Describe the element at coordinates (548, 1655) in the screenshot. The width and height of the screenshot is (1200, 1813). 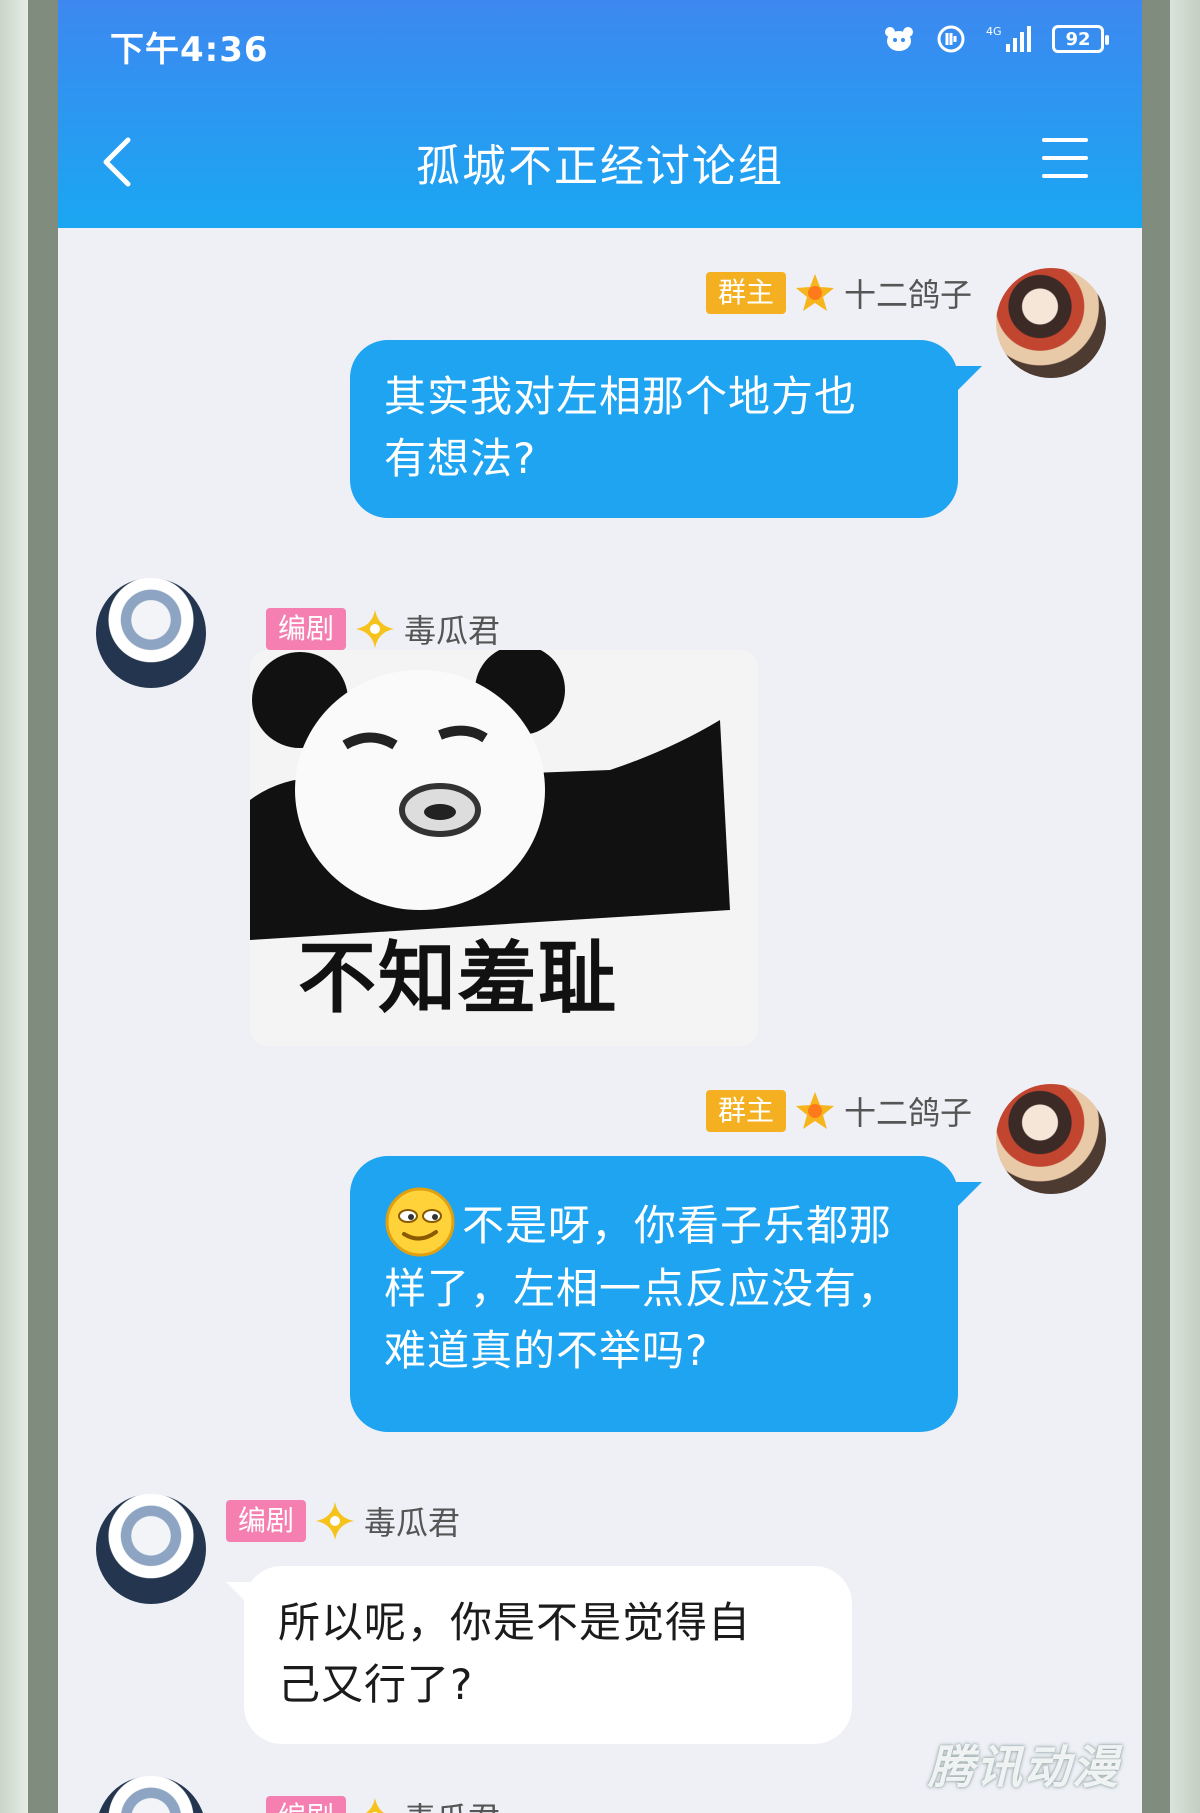
I see `message-bubble: 所以呢，你是不是觉得自 己又行了?` at that location.